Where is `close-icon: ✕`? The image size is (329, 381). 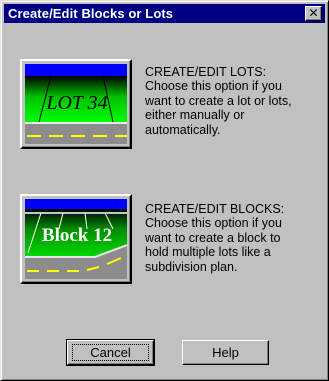
close-icon: ✕ is located at coordinates (313, 13).